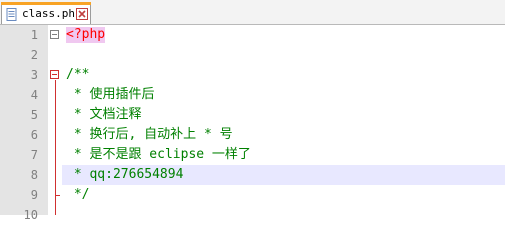 This screenshot has height=240, width=505. I want to click on document-icon, so click(11, 14).